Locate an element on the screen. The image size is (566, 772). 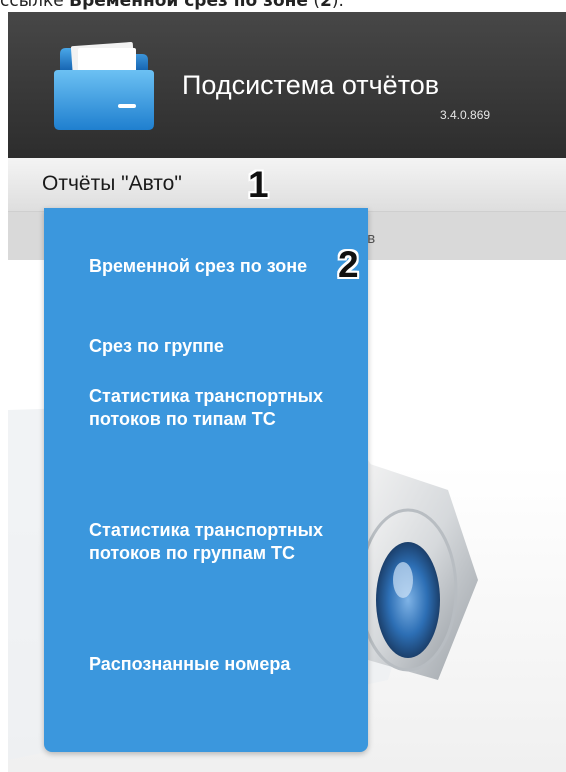
reports-auto-menu: Отчёты "Авто" is located at coordinates (112, 184).